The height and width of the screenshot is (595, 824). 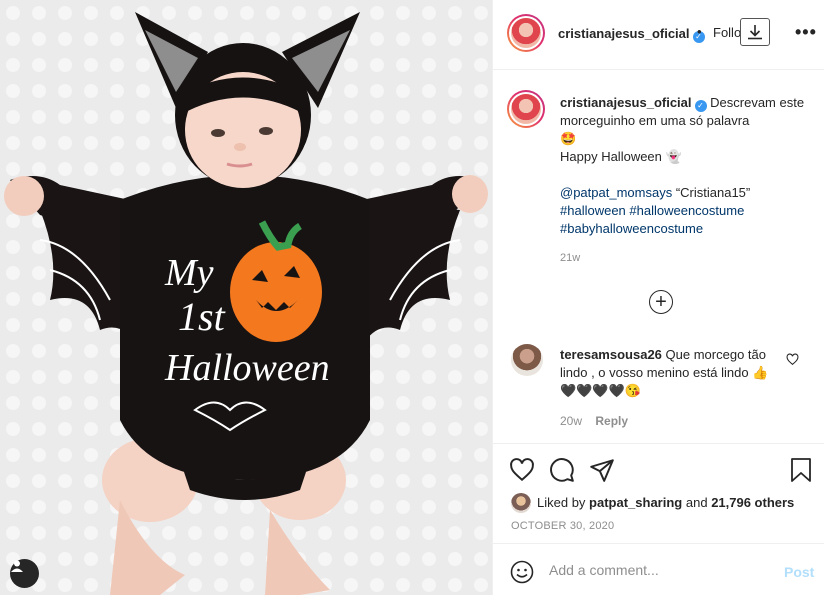 I want to click on caption-verified-icon: ✓, so click(x=700, y=106).